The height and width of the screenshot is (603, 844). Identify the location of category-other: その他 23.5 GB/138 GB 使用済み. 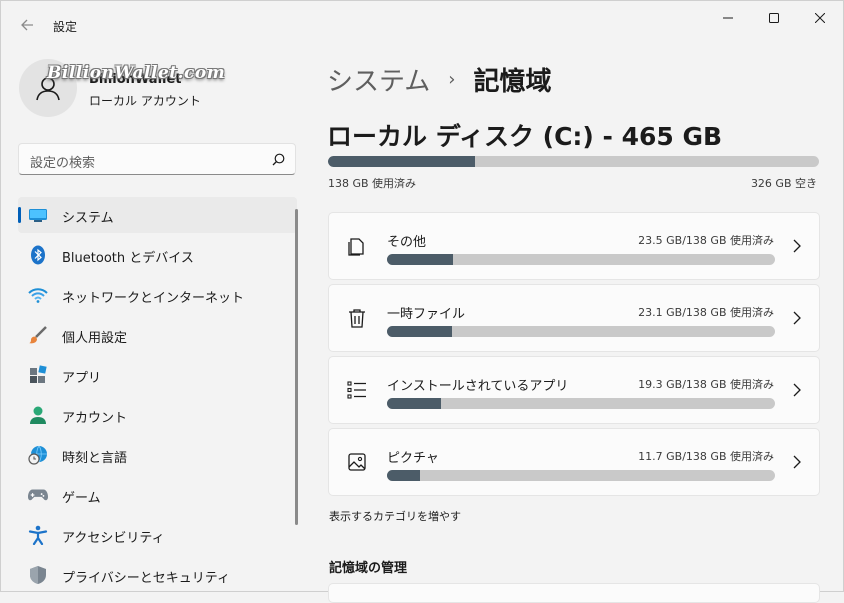
(574, 246).